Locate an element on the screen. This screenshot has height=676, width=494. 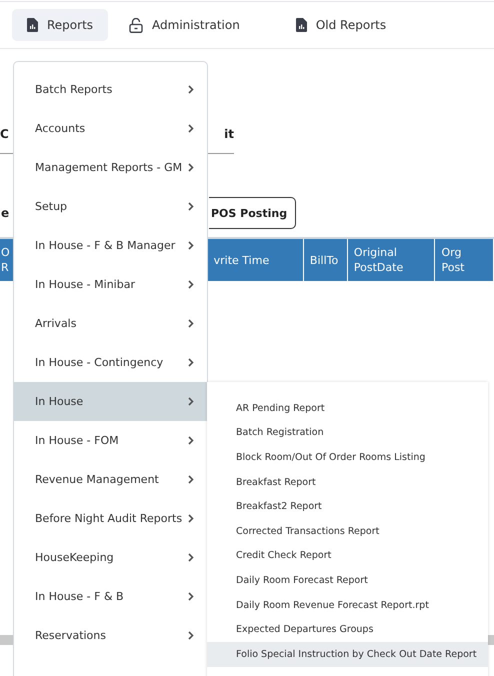
tab-label: it is located at coordinates (229, 134).